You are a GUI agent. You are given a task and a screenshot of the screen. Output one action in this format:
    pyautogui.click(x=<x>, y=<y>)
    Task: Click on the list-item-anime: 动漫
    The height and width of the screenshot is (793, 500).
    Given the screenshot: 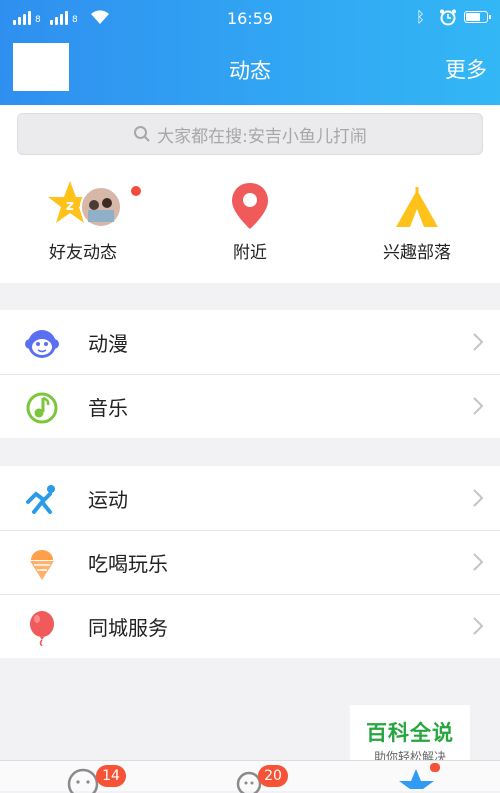 What is the action you would take?
    pyautogui.click(x=250, y=342)
    